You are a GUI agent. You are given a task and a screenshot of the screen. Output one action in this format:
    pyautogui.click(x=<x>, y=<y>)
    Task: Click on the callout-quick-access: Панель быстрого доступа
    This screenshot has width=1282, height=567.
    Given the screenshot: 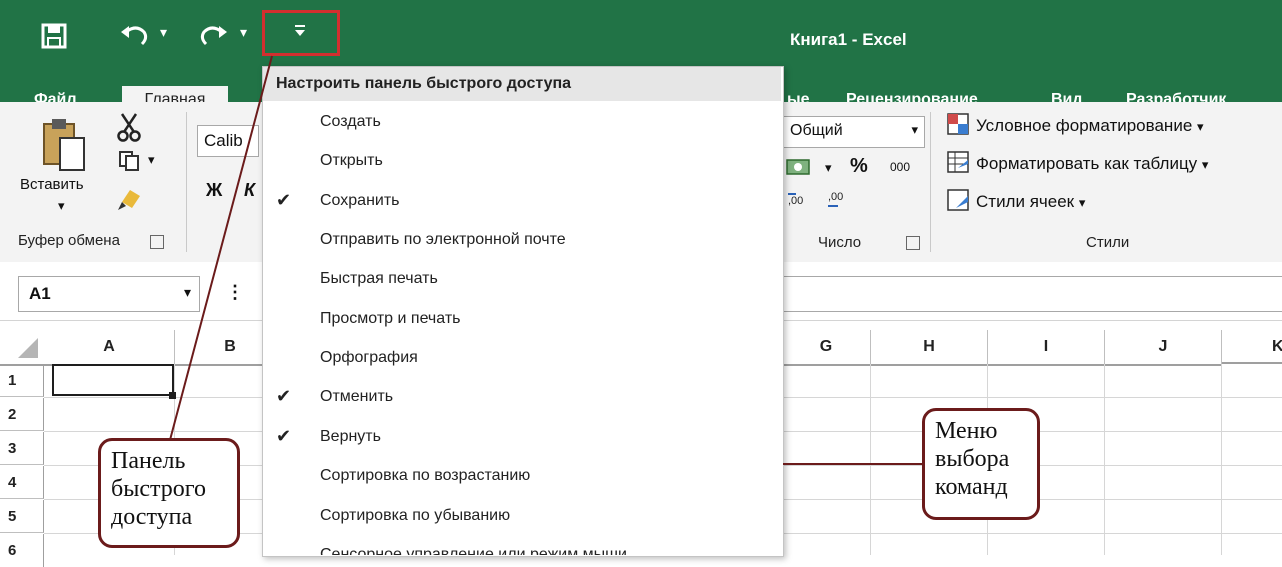 What is the action you would take?
    pyautogui.click(x=169, y=493)
    